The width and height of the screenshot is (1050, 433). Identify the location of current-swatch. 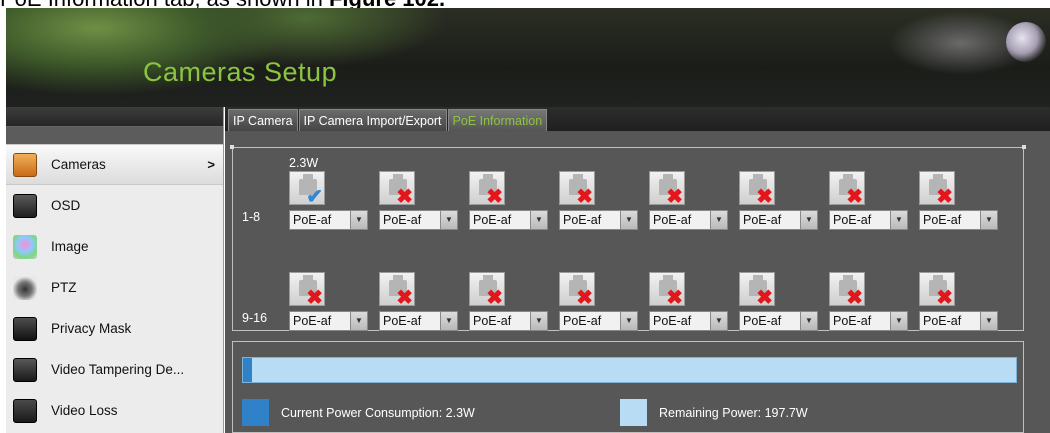
(255, 412).